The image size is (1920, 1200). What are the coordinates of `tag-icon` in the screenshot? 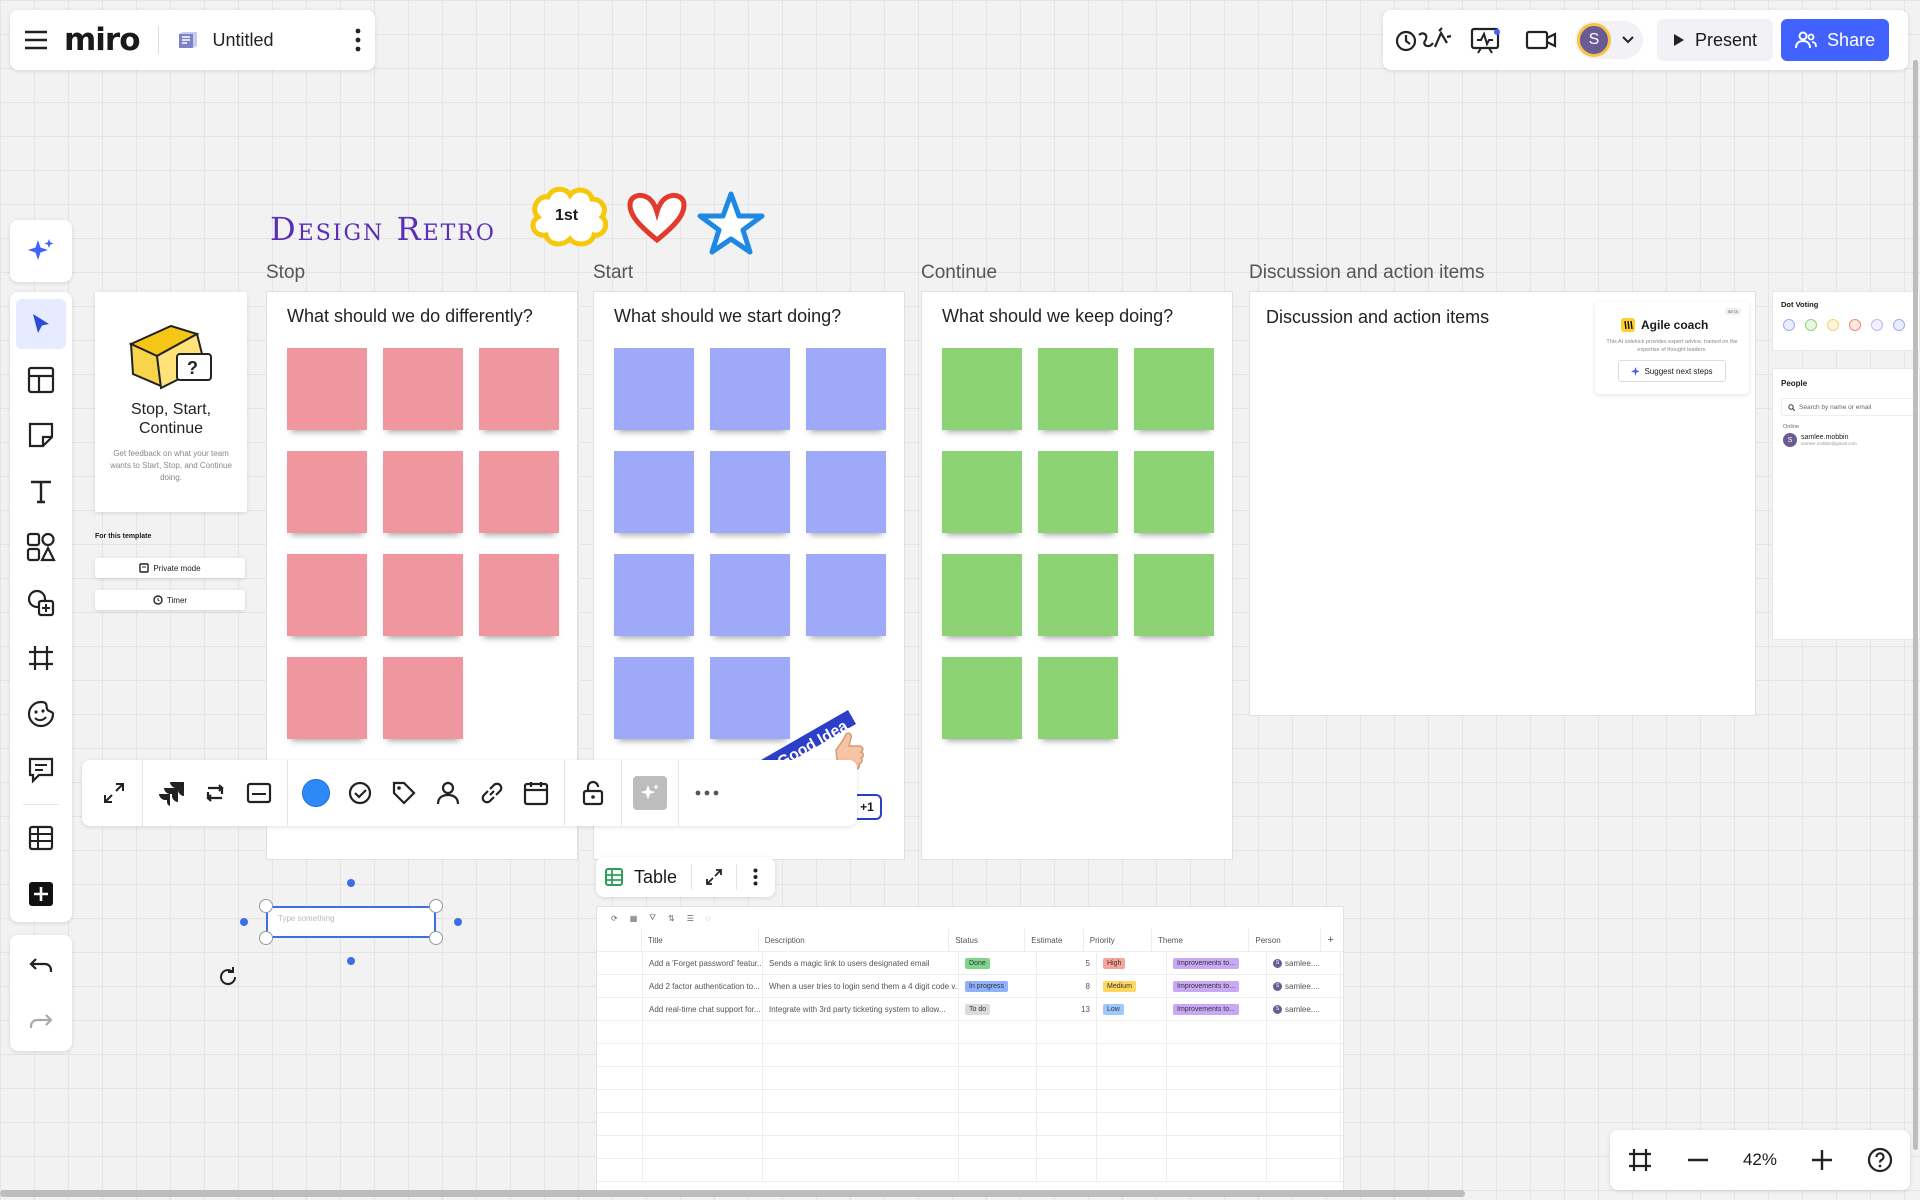 It's located at (404, 793).